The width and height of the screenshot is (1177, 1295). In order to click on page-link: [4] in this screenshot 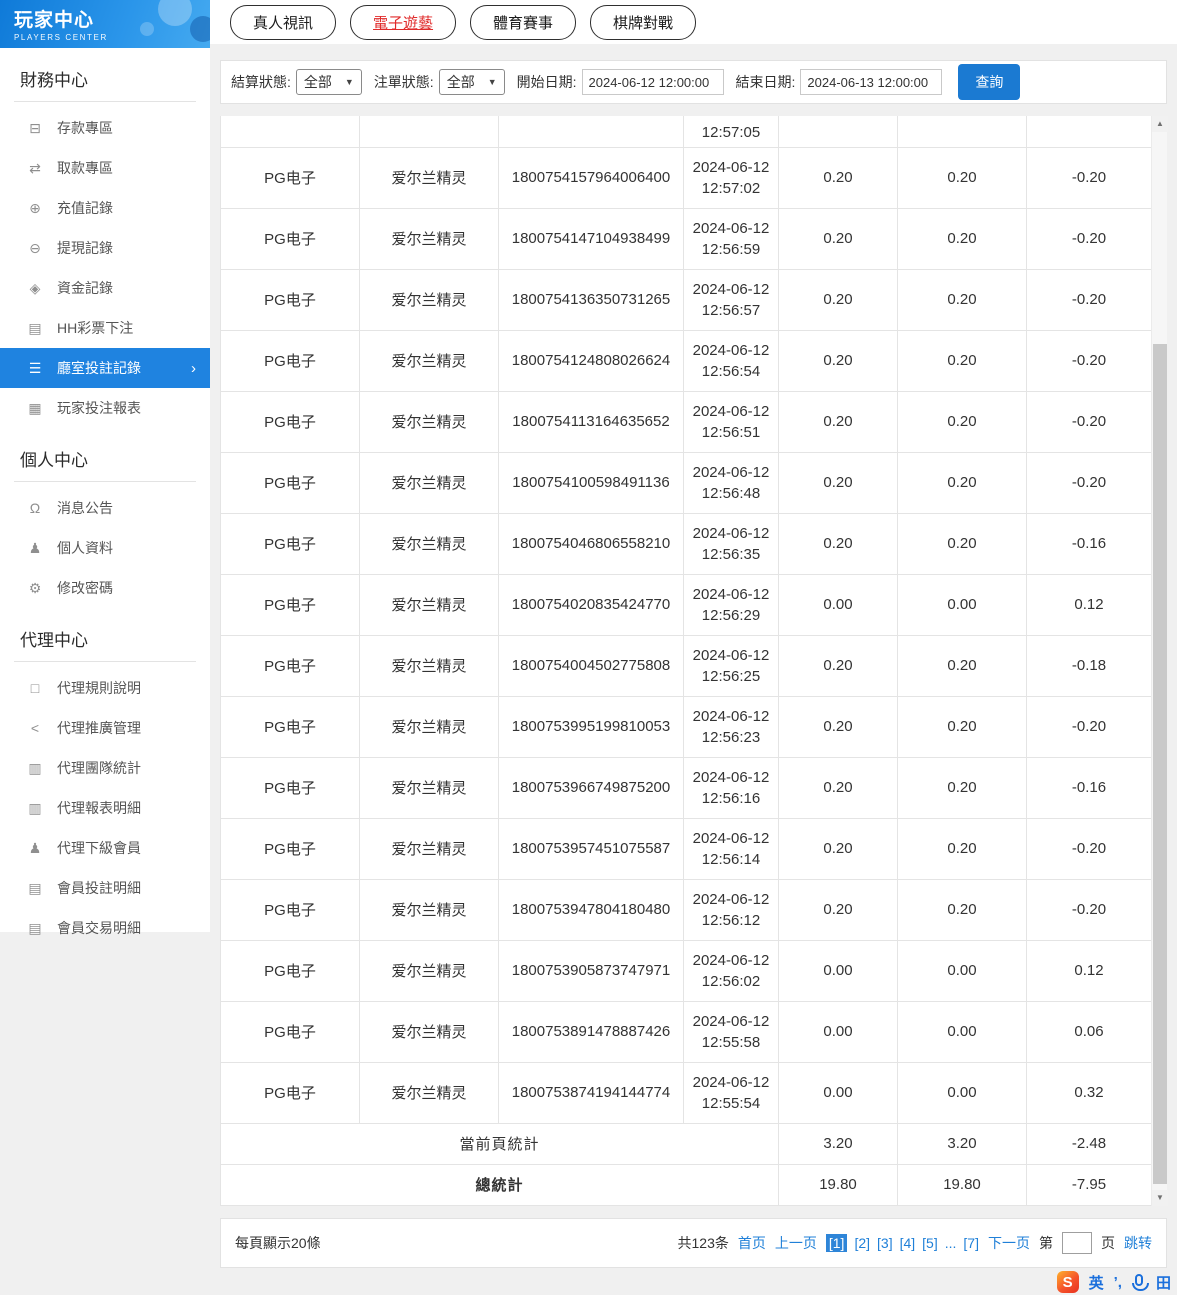, I will do `click(908, 1243)`.